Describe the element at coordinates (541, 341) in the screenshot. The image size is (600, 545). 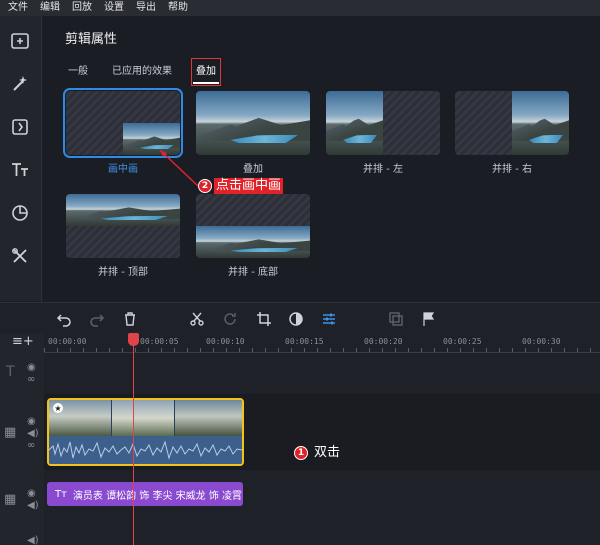
I see `ruler-label: 00:00:30` at that location.